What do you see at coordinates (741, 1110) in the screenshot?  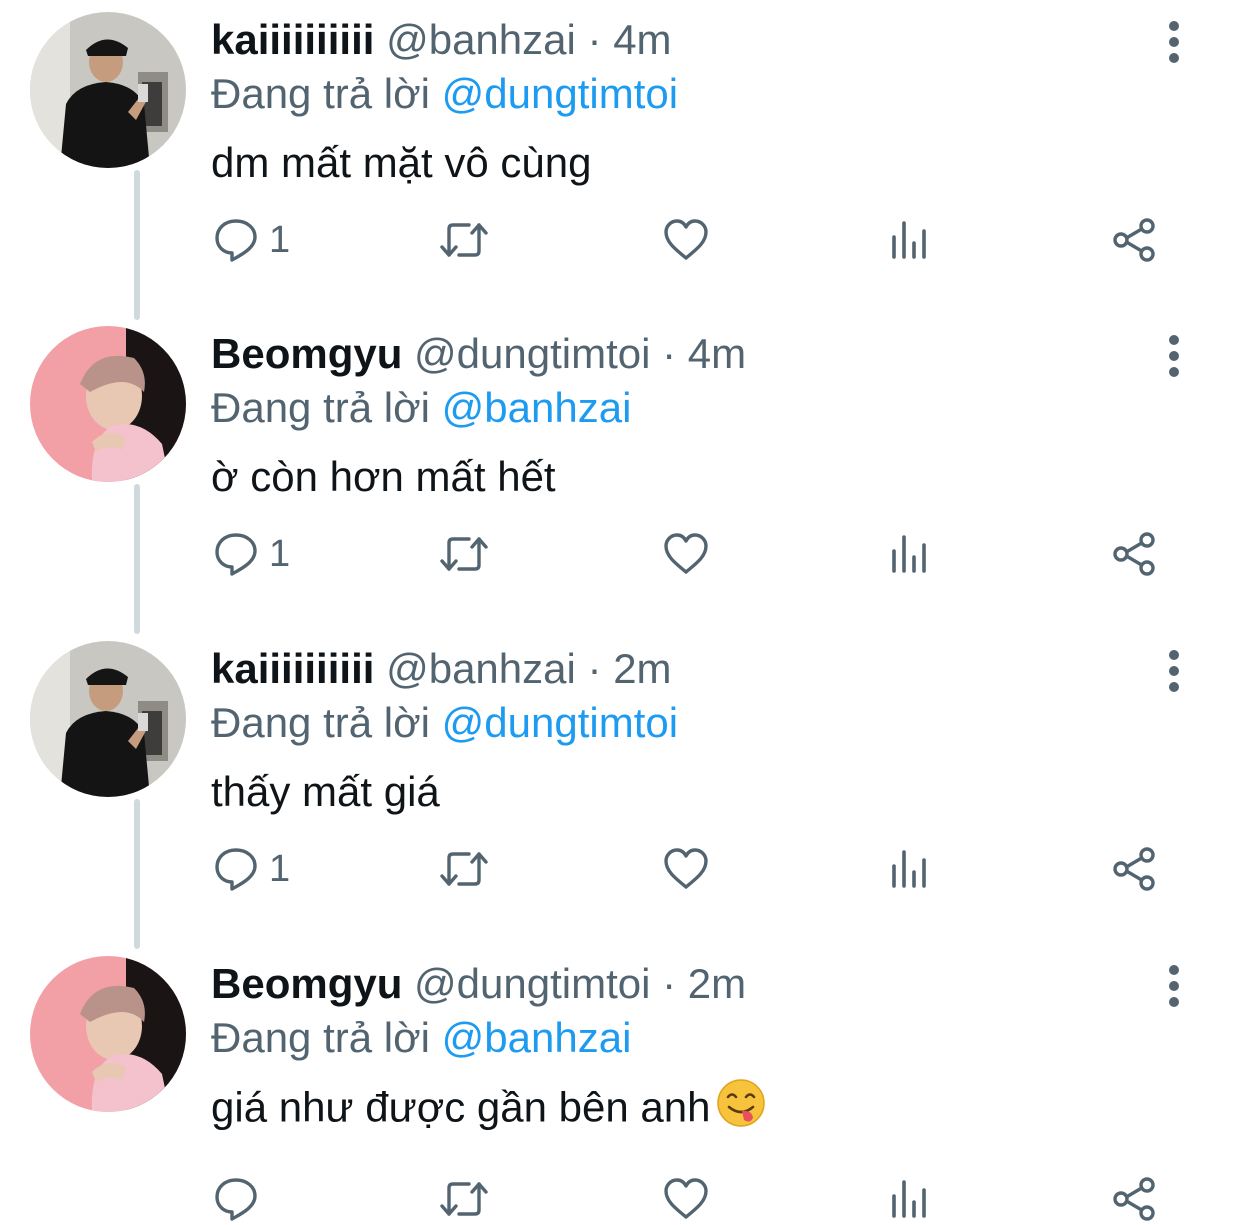 I see `face-savoring-food-emoji` at bounding box center [741, 1110].